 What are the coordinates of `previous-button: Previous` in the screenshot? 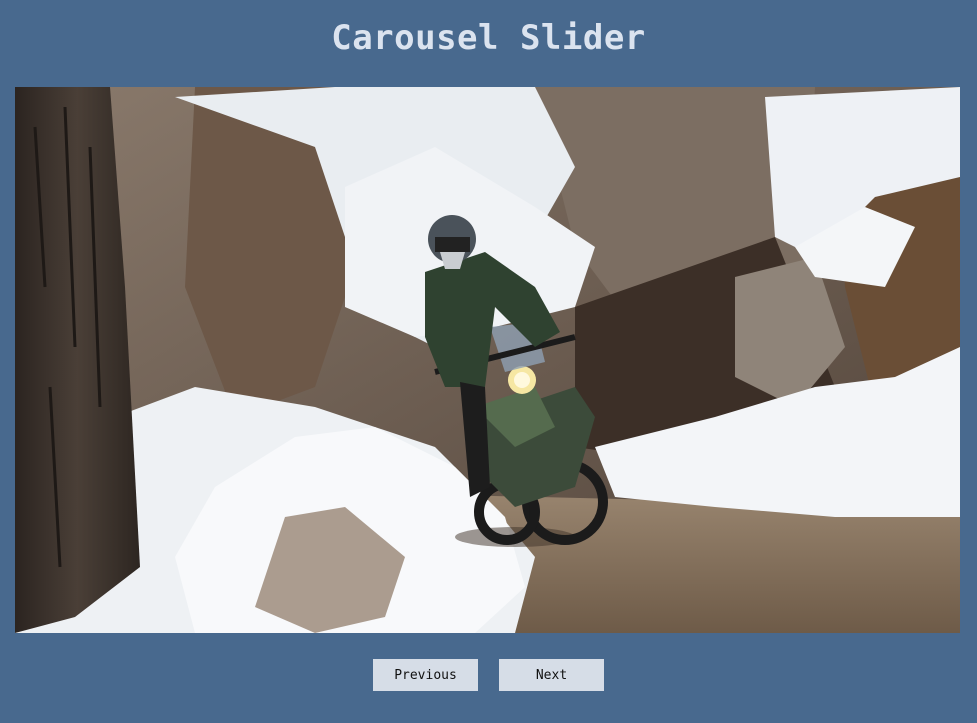 It's located at (425, 675).